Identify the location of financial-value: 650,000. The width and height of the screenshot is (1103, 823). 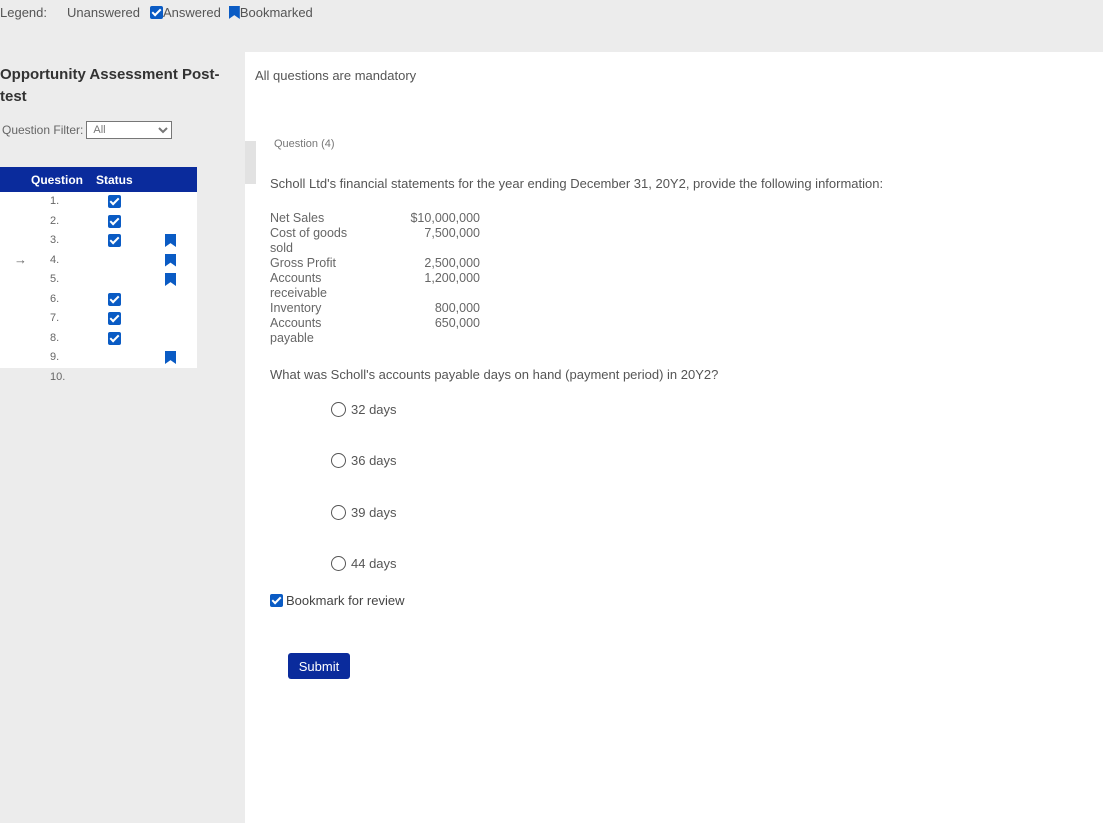
(457, 323).